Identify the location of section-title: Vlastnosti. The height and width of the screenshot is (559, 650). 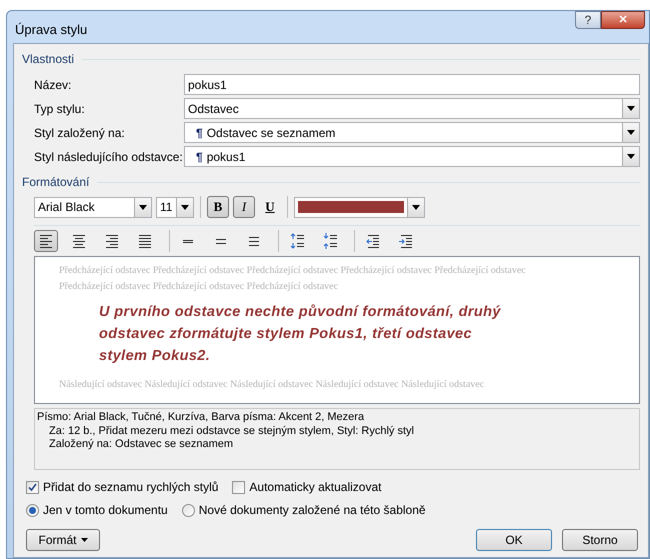
(48, 59).